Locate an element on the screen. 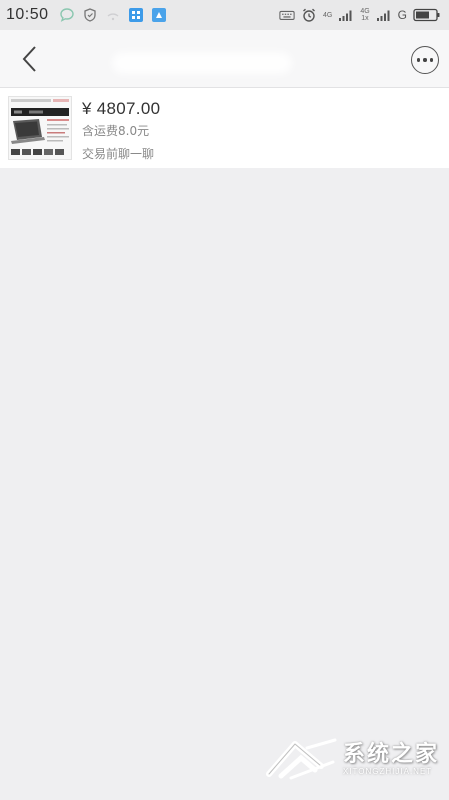 This screenshot has width=449, height=800. item-card: ¥ 4807.00 含运费8.0元 交易前聊一聊 is located at coordinates (224, 128).